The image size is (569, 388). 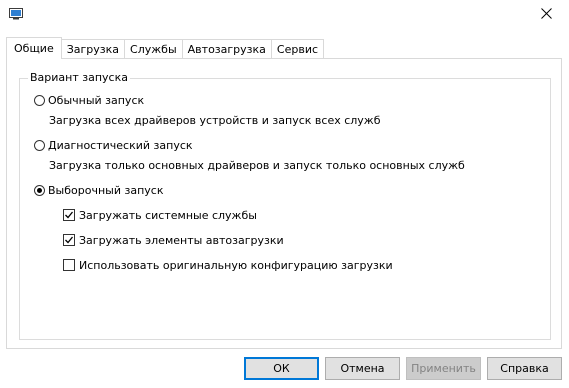 I want to click on tab-label: Автозагрузка, so click(x=226, y=49).